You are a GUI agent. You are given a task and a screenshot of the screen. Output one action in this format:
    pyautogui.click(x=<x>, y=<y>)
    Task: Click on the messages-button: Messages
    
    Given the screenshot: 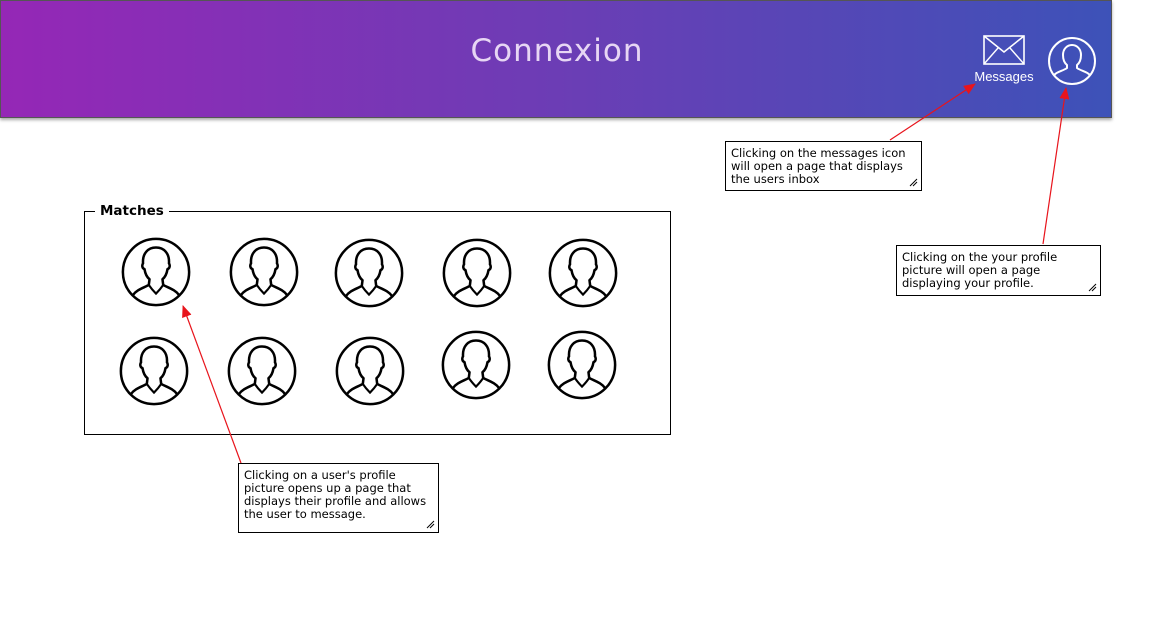 What is the action you would take?
    pyautogui.click(x=1004, y=65)
    